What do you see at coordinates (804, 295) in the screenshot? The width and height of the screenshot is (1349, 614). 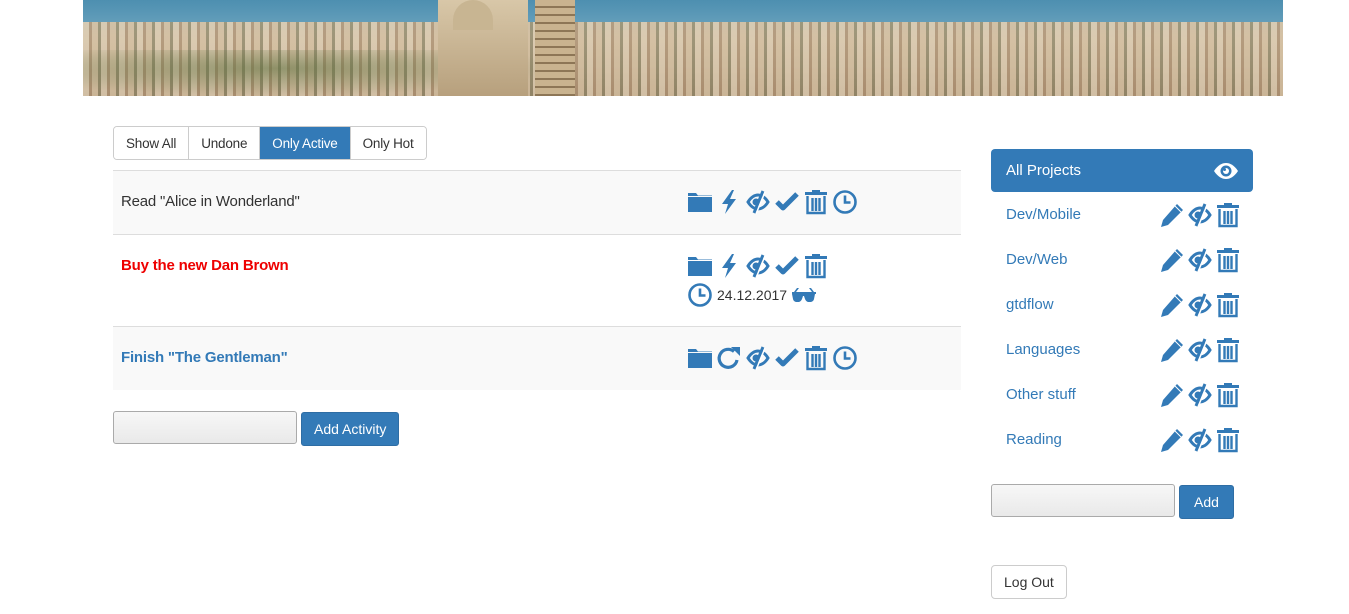 I see `glasses-icon` at bounding box center [804, 295].